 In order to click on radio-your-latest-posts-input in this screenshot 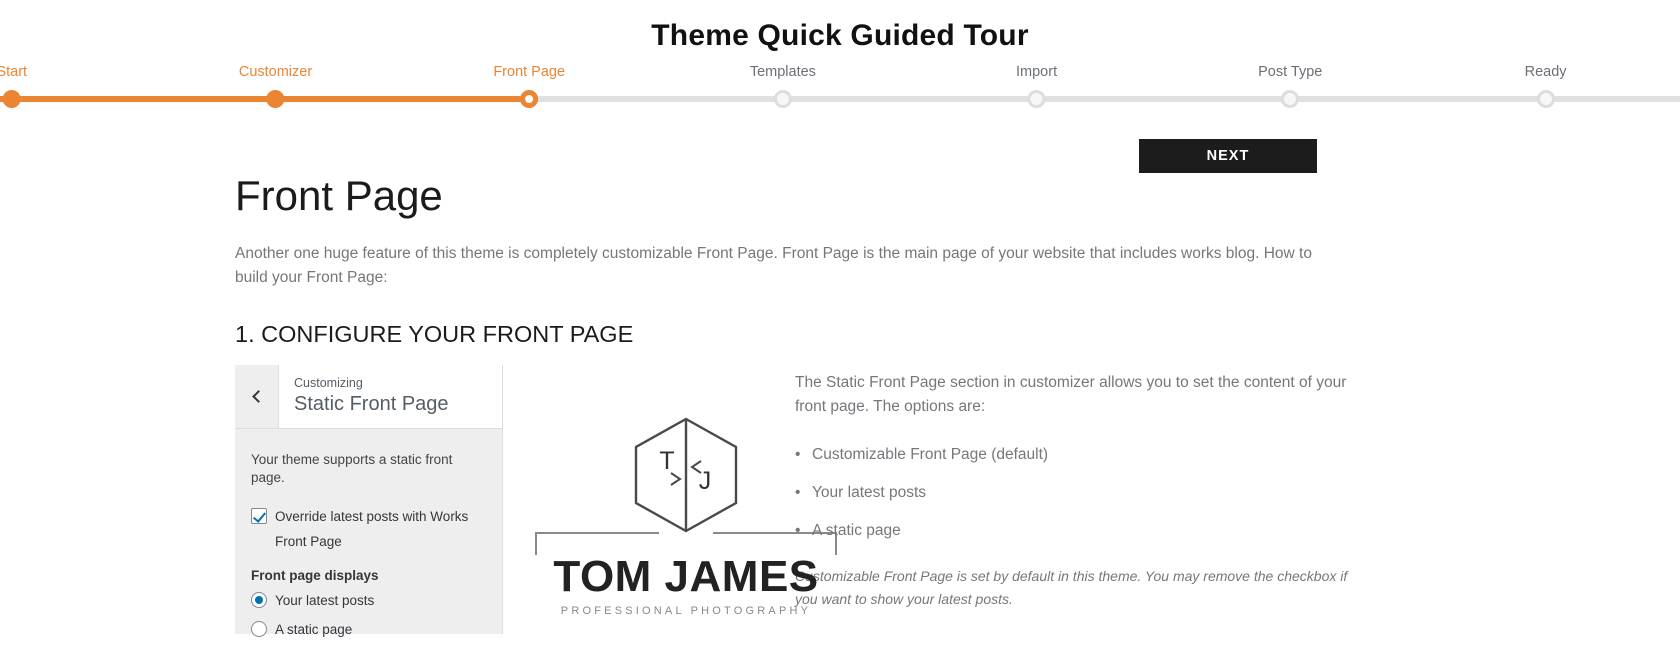, I will do `click(259, 600)`.